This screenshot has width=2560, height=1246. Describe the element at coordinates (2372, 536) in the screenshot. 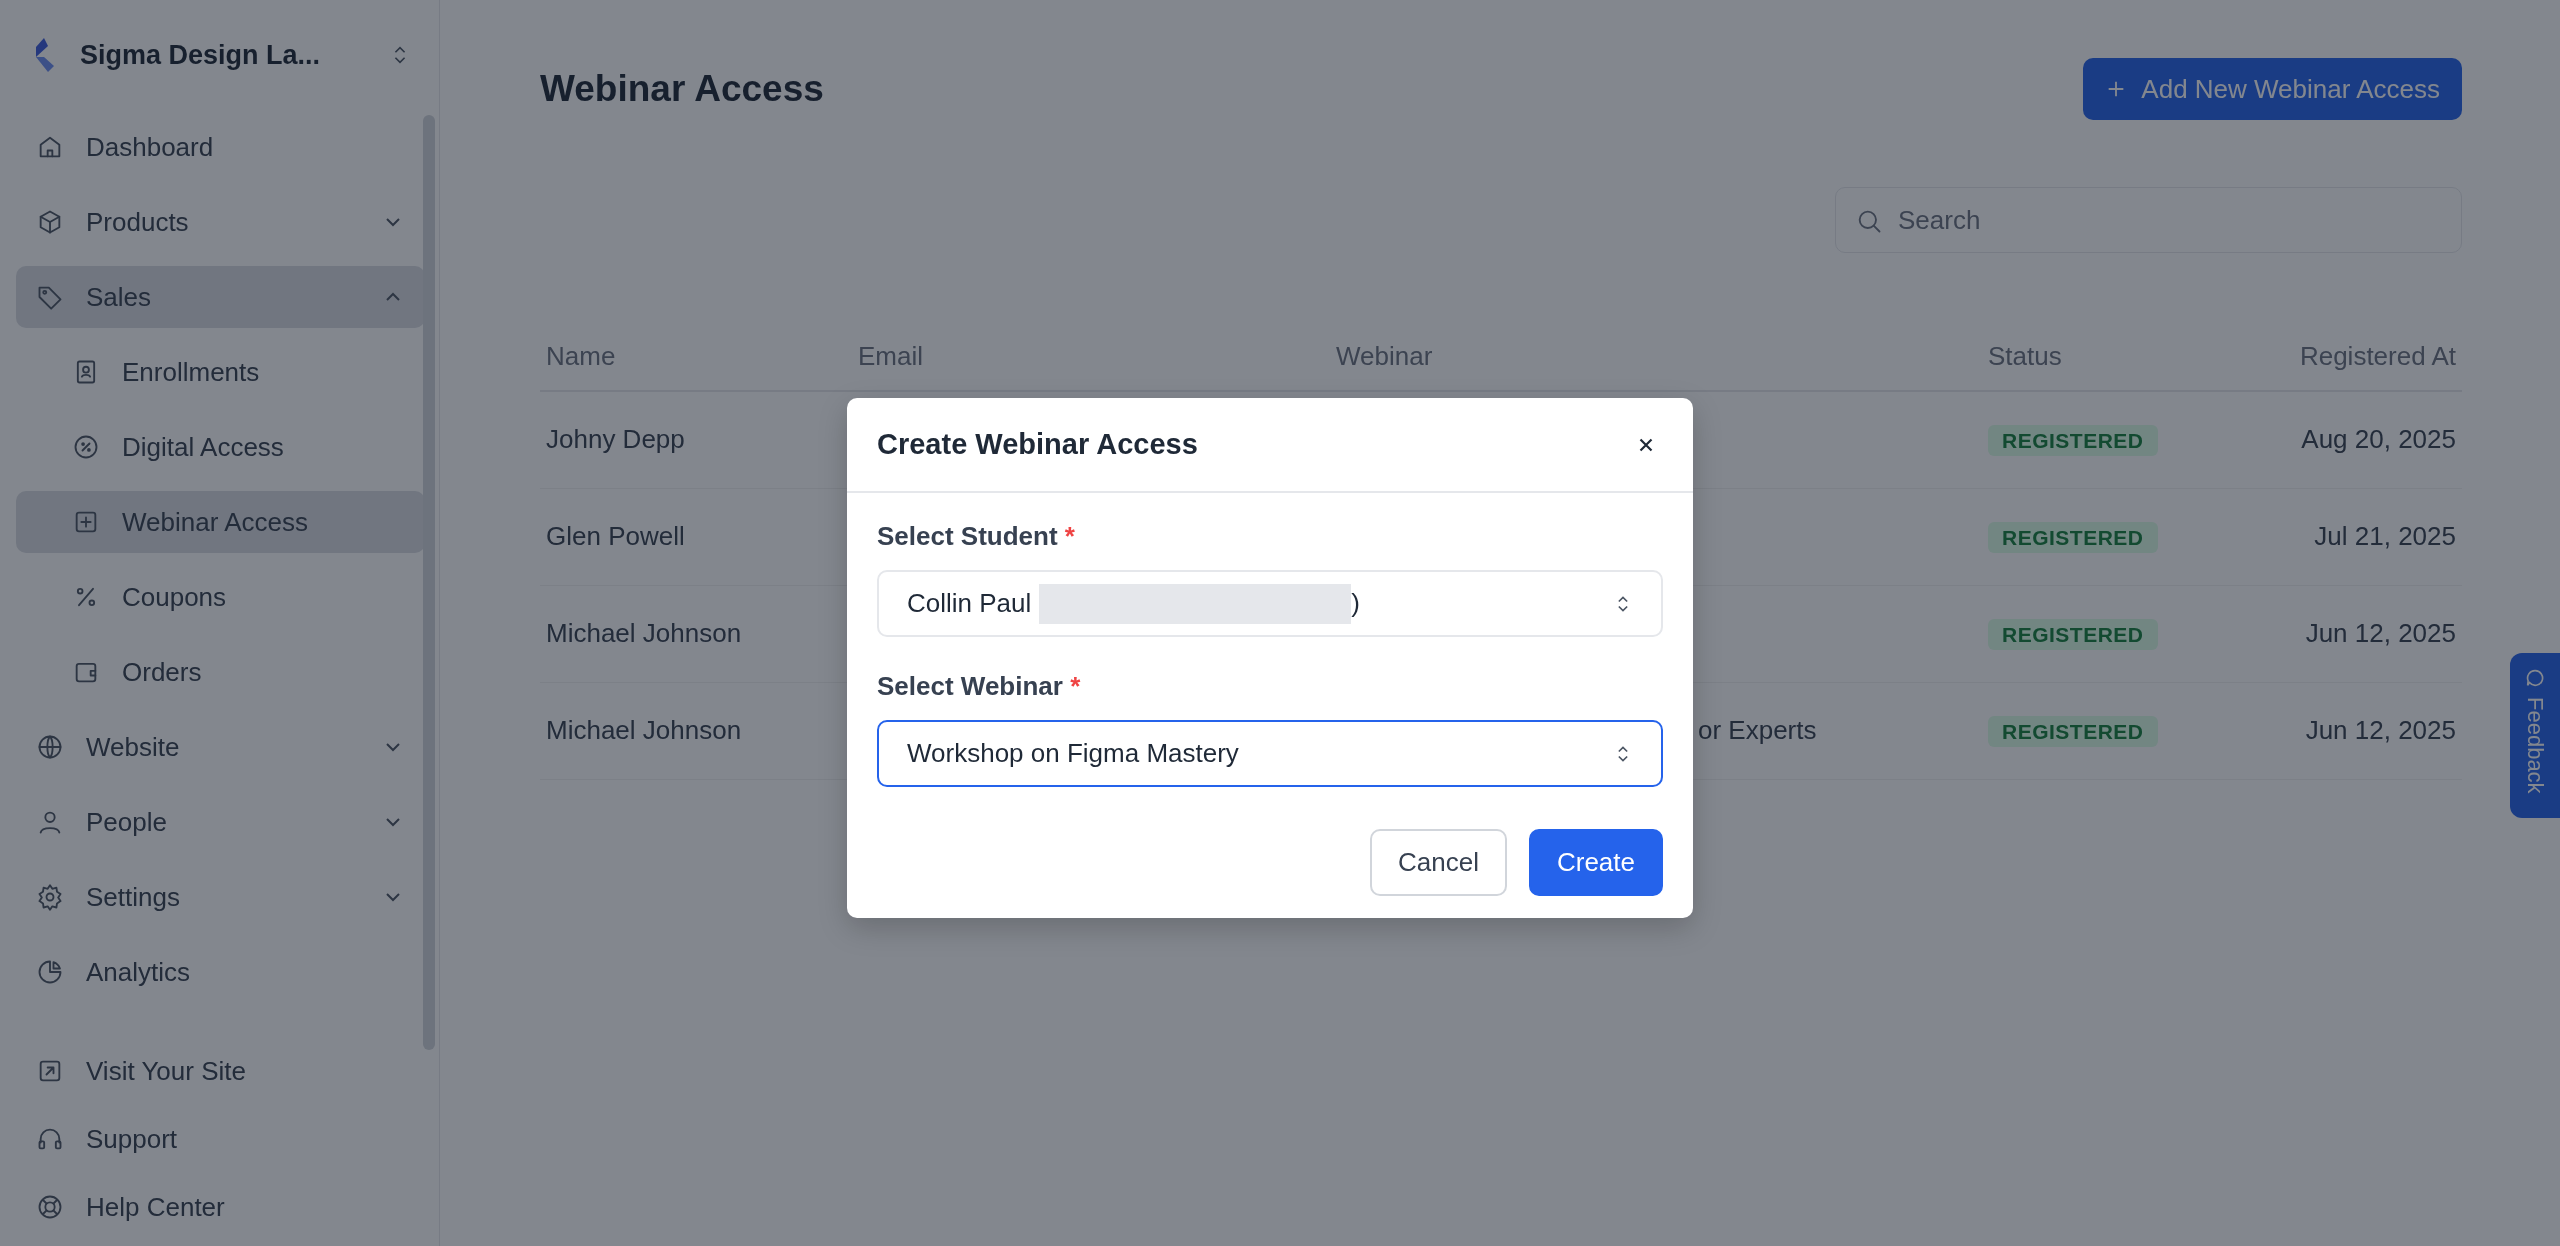

I see `date-cell: Jul 21, 2025` at that location.